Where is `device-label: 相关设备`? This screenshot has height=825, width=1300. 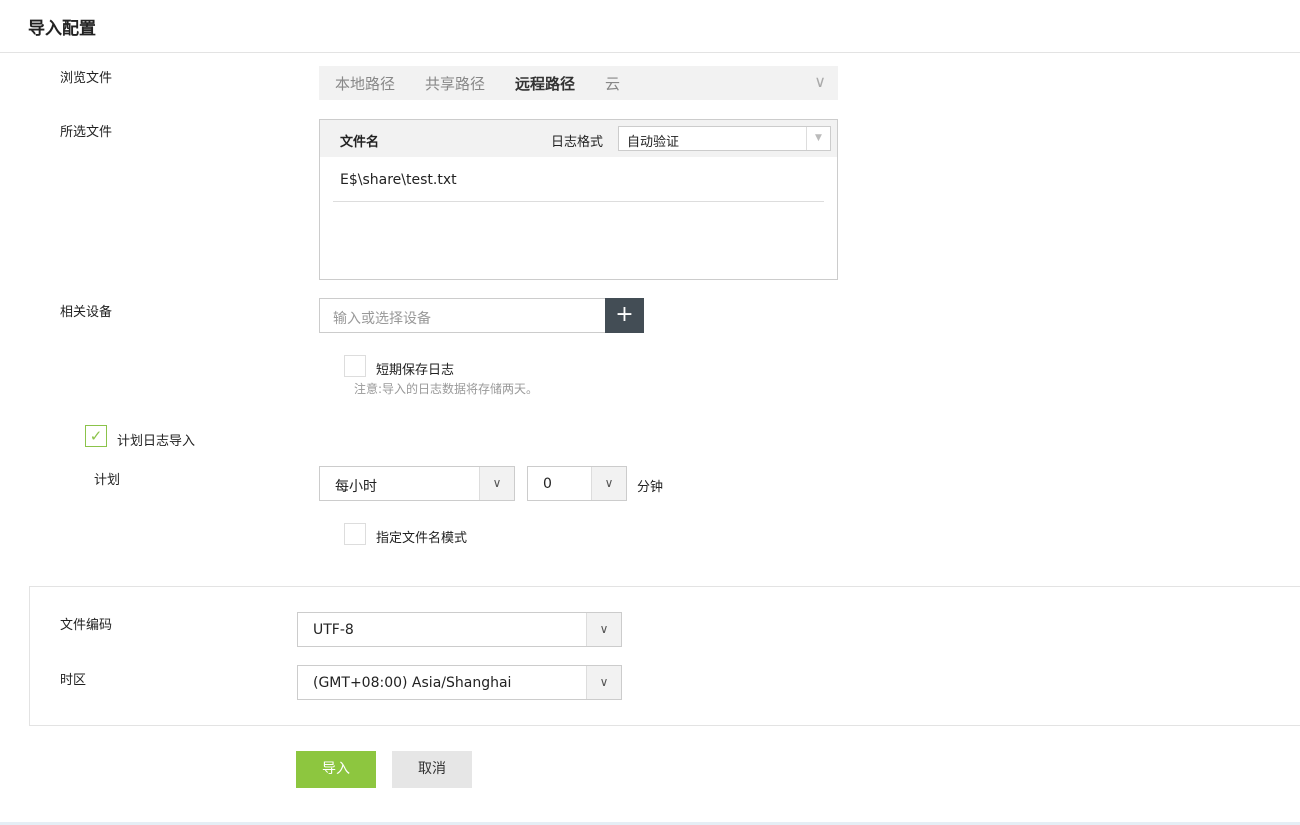 device-label: 相关设备 is located at coordinates (86, 312).